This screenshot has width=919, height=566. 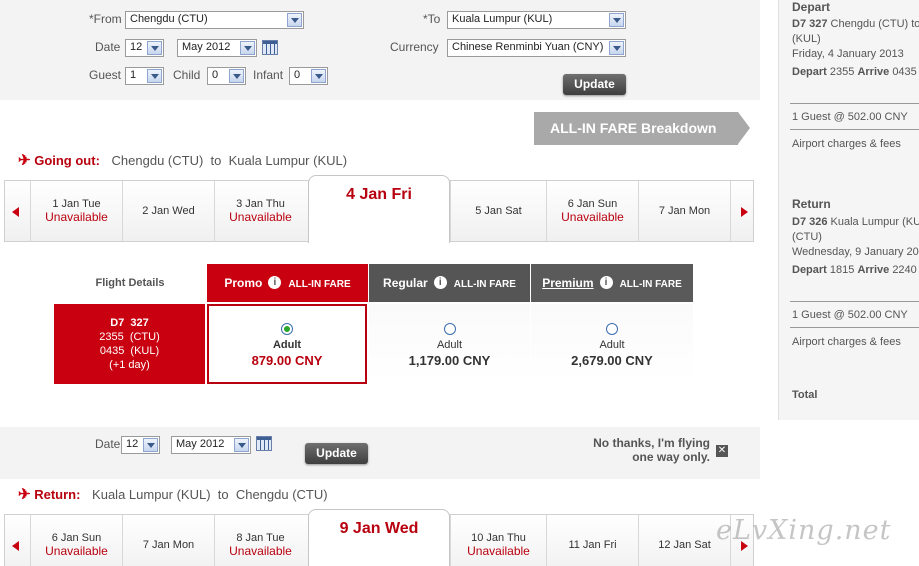 I want to click on watermark: eLvXing.net, so click(x=804, y=530).